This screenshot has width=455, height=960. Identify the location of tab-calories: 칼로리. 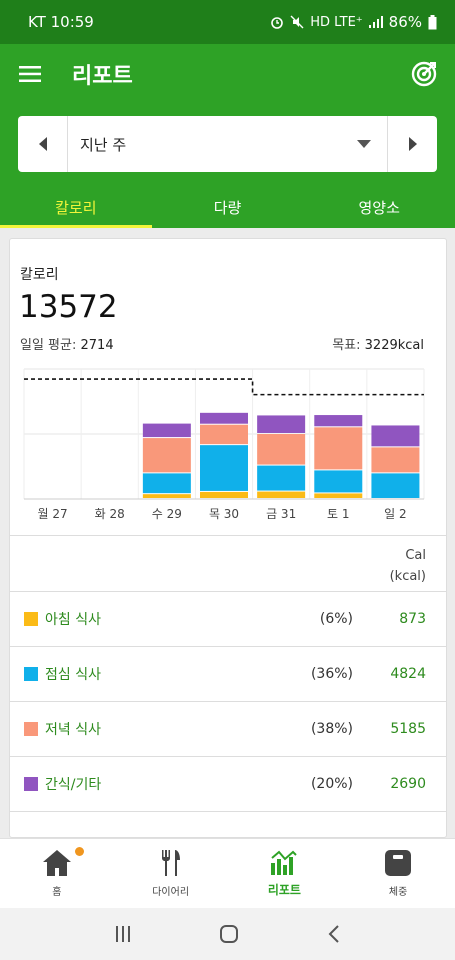
(76, 207).